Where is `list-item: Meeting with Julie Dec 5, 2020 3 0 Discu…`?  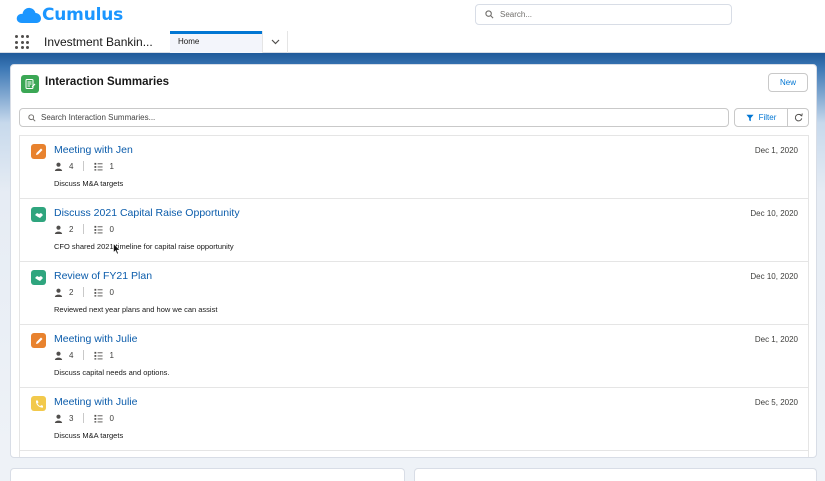 list-item: Meeting with Julie Dec 5, 2020 3 0 Discu… is located at coordinates (414, 419).